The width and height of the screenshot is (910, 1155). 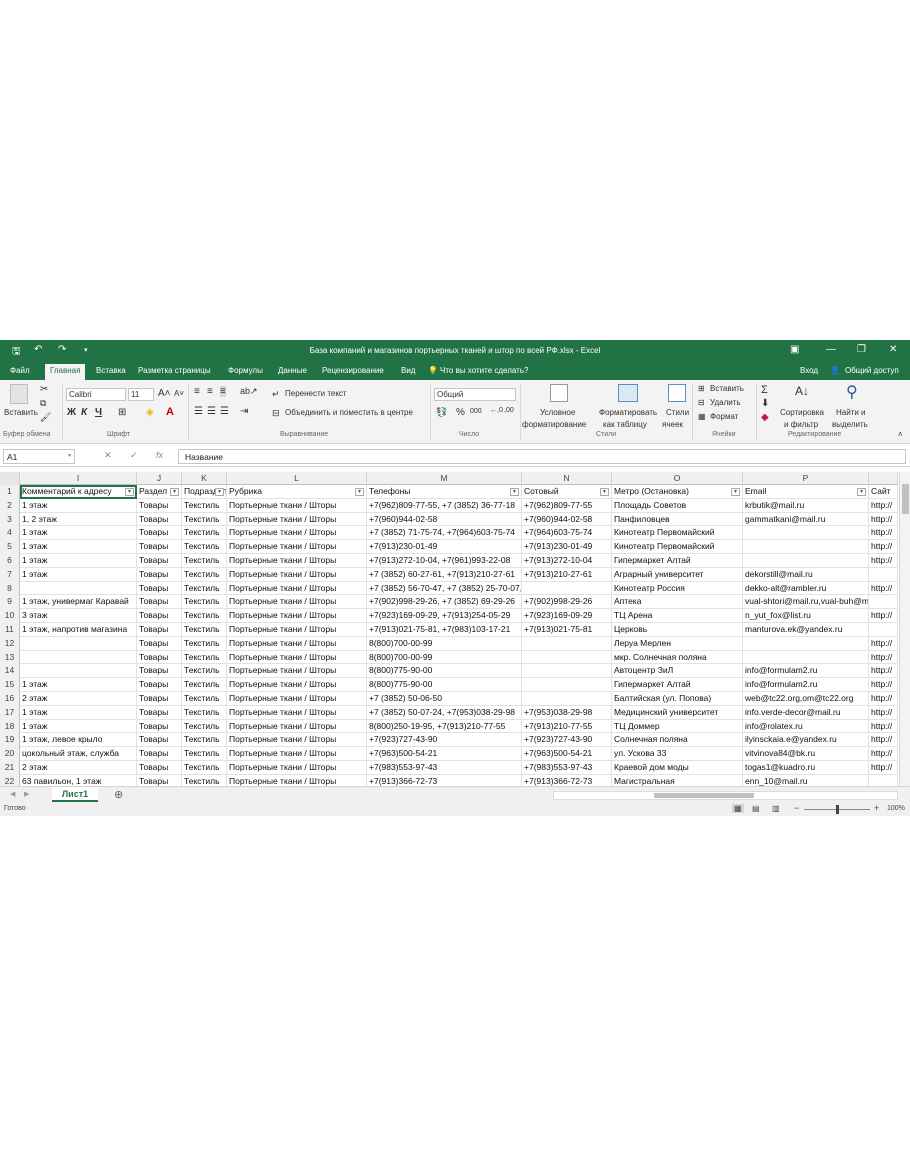 What do you see at coordinates (727, 388) in the screenshot?
I see `insert-cells-button: Вставить` at bounding box center [727, 388].